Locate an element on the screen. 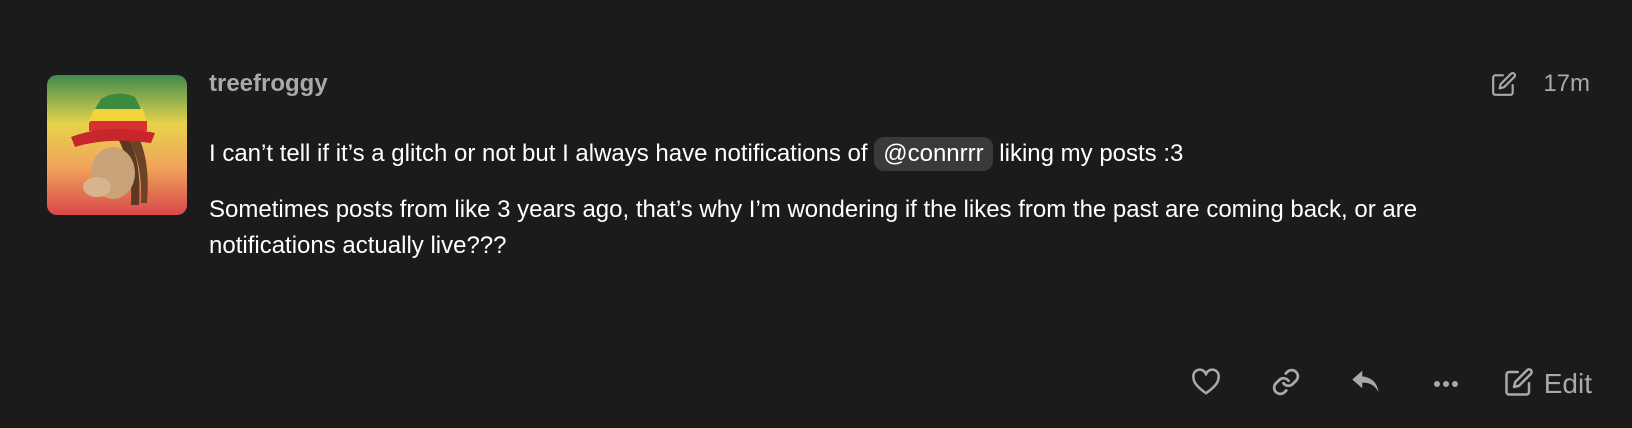 The width and height of the screenshot is (1632, 428). edit-button: Edit is located at coordinates (1548, 384).